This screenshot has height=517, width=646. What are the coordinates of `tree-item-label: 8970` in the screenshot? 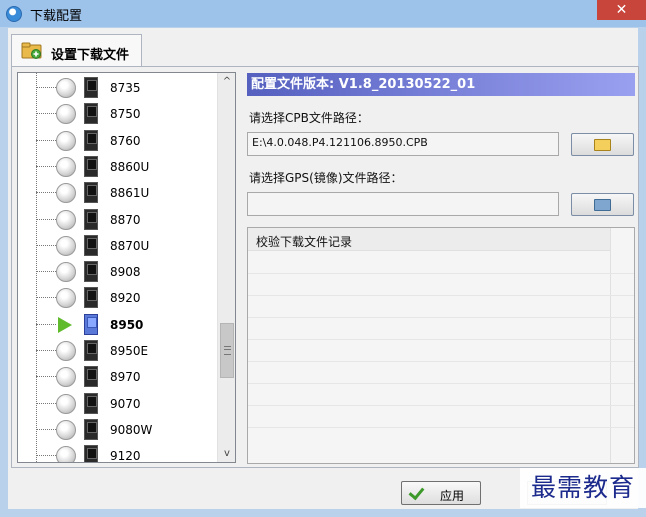 It's located at (125, 377).